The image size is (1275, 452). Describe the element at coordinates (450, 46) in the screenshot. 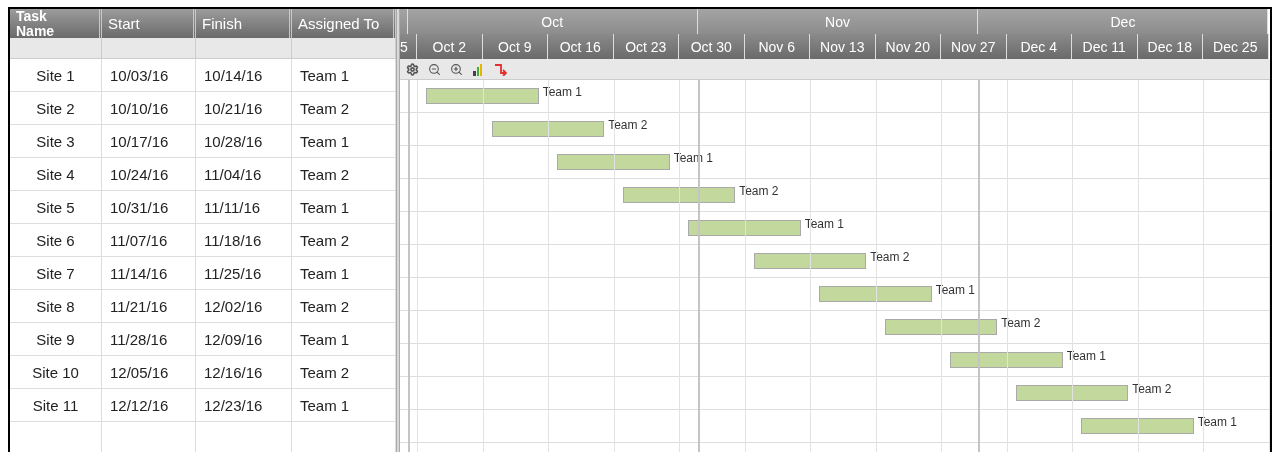

I see `week-header: Oct 2` at that location.